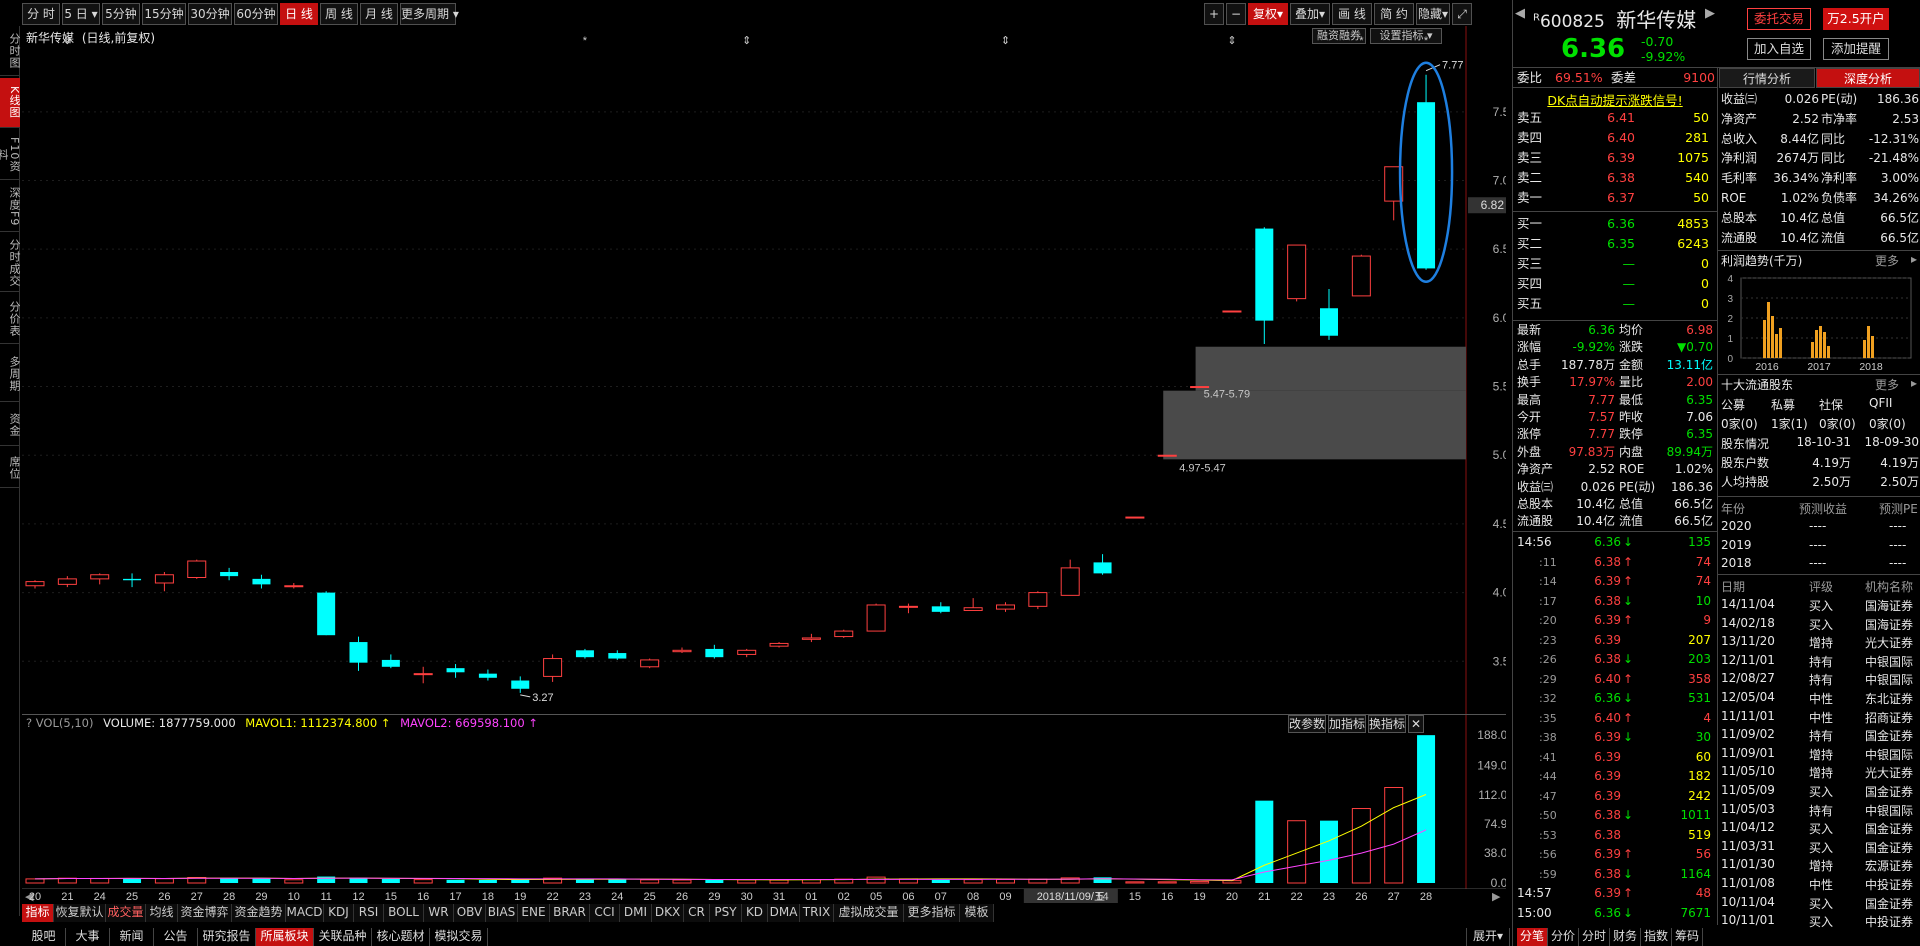  What do you see at coordinates (1615, 776) in the screenshot?
I see `tick-row: :44 6.39 182` at bounding box center [1615, 776].